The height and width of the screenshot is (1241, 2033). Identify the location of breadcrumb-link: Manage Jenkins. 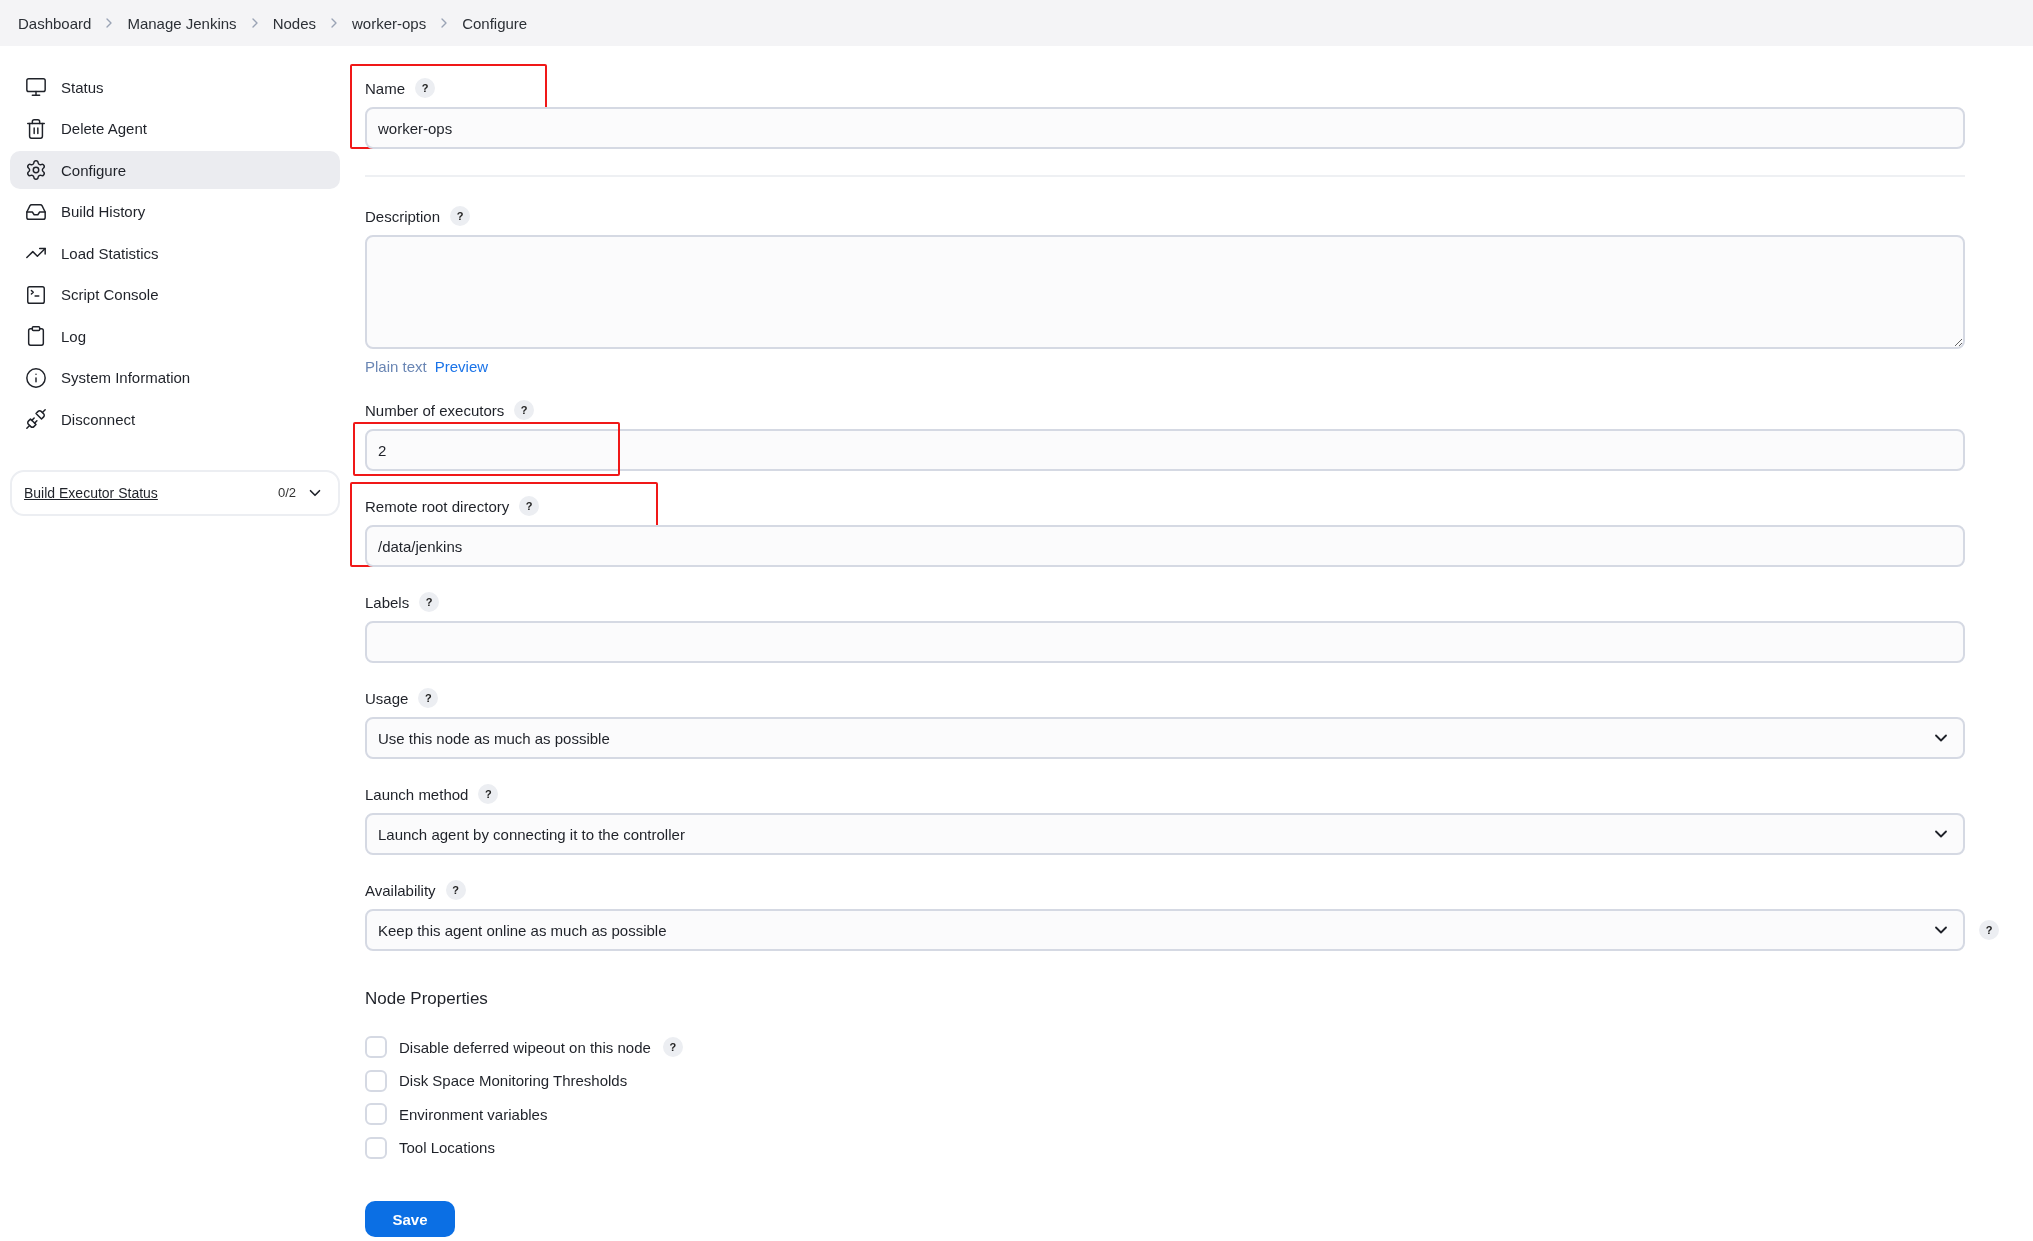
(182, 23).